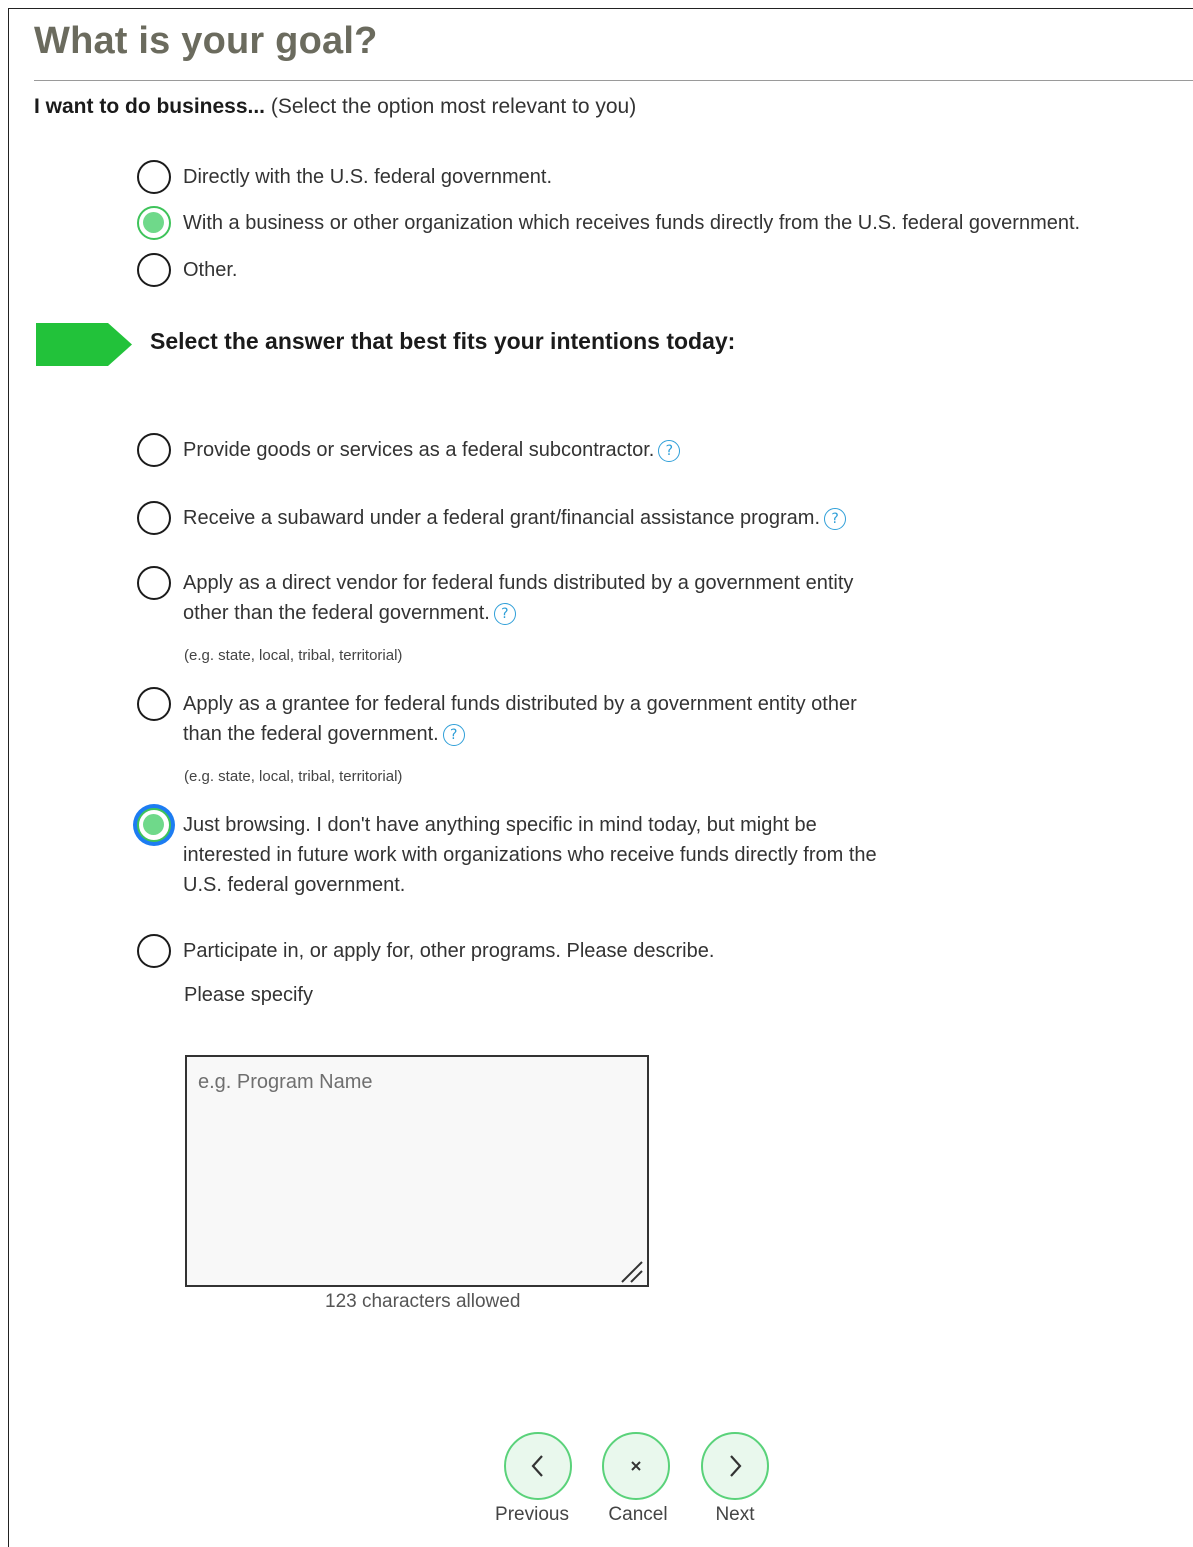 The width and height of the screenshot is (1193, 1547). I want to click on chevron-left-icon, so click(537, 1466).